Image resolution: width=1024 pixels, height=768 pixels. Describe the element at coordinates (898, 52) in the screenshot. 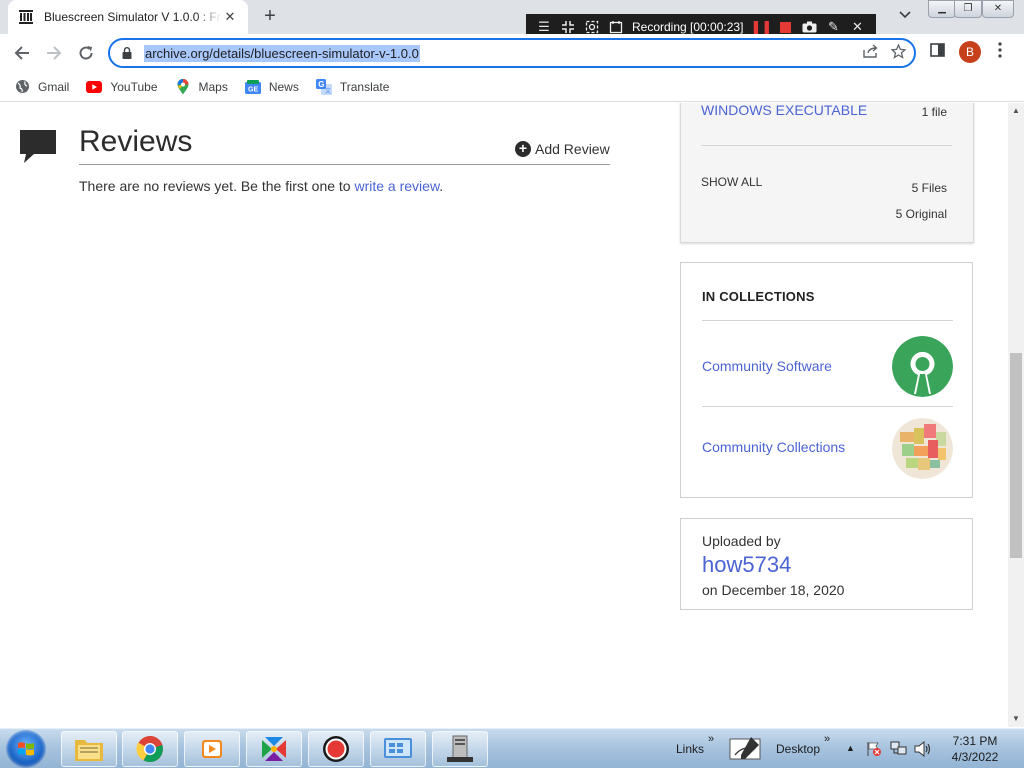

I see `bookmark-star-icon` at that location.